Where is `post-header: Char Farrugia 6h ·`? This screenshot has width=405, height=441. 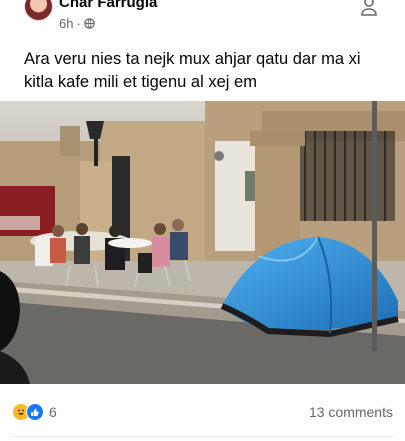 post-header: Char Farrugia 6h · is located at coordinates (202, 20).